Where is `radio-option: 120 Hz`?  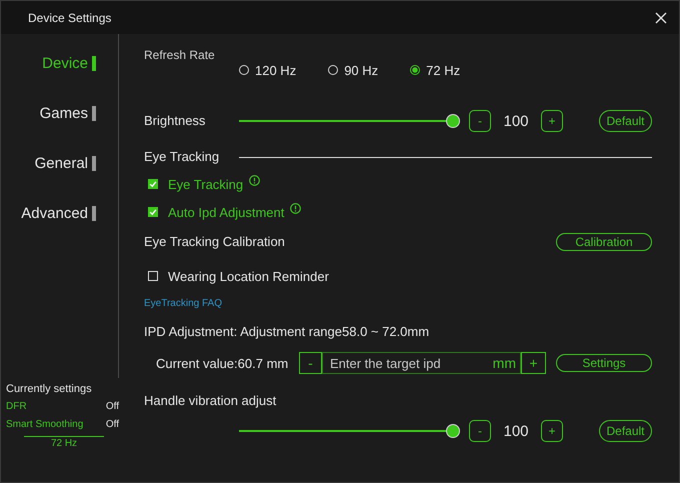
radio-option: 120 Hz is located at coordinates (267, 70).